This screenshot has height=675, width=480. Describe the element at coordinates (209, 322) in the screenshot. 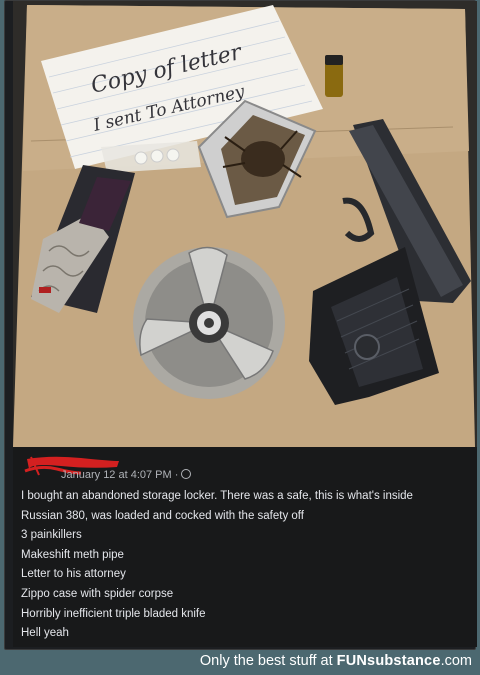

I see `triple-bladed-knife` at that location.